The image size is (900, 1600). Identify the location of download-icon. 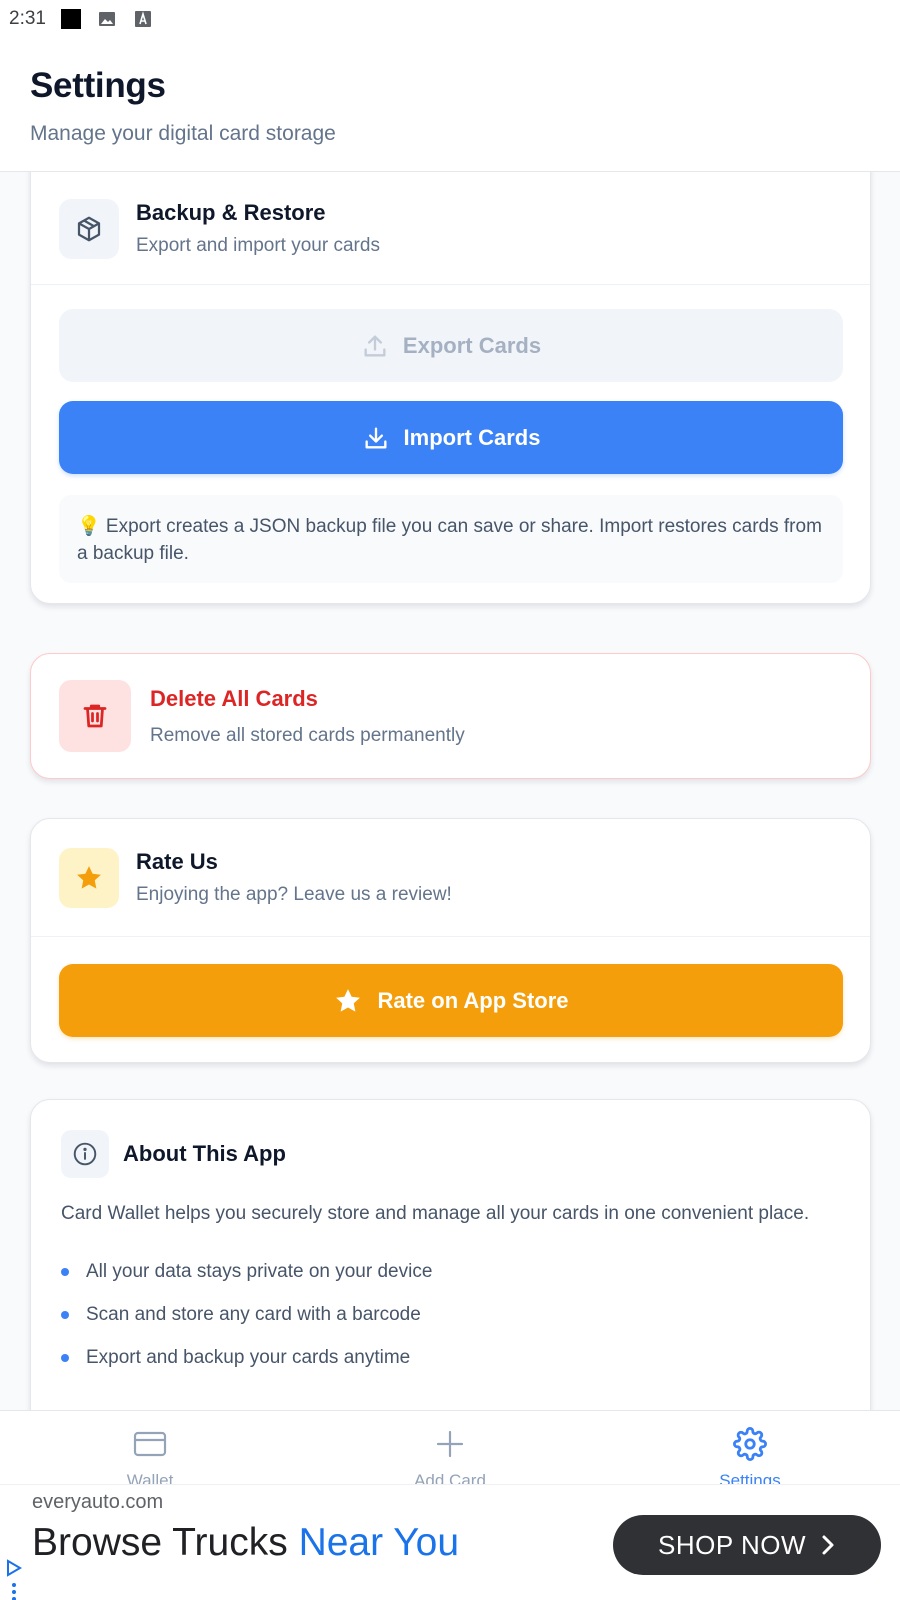
(376, 437).